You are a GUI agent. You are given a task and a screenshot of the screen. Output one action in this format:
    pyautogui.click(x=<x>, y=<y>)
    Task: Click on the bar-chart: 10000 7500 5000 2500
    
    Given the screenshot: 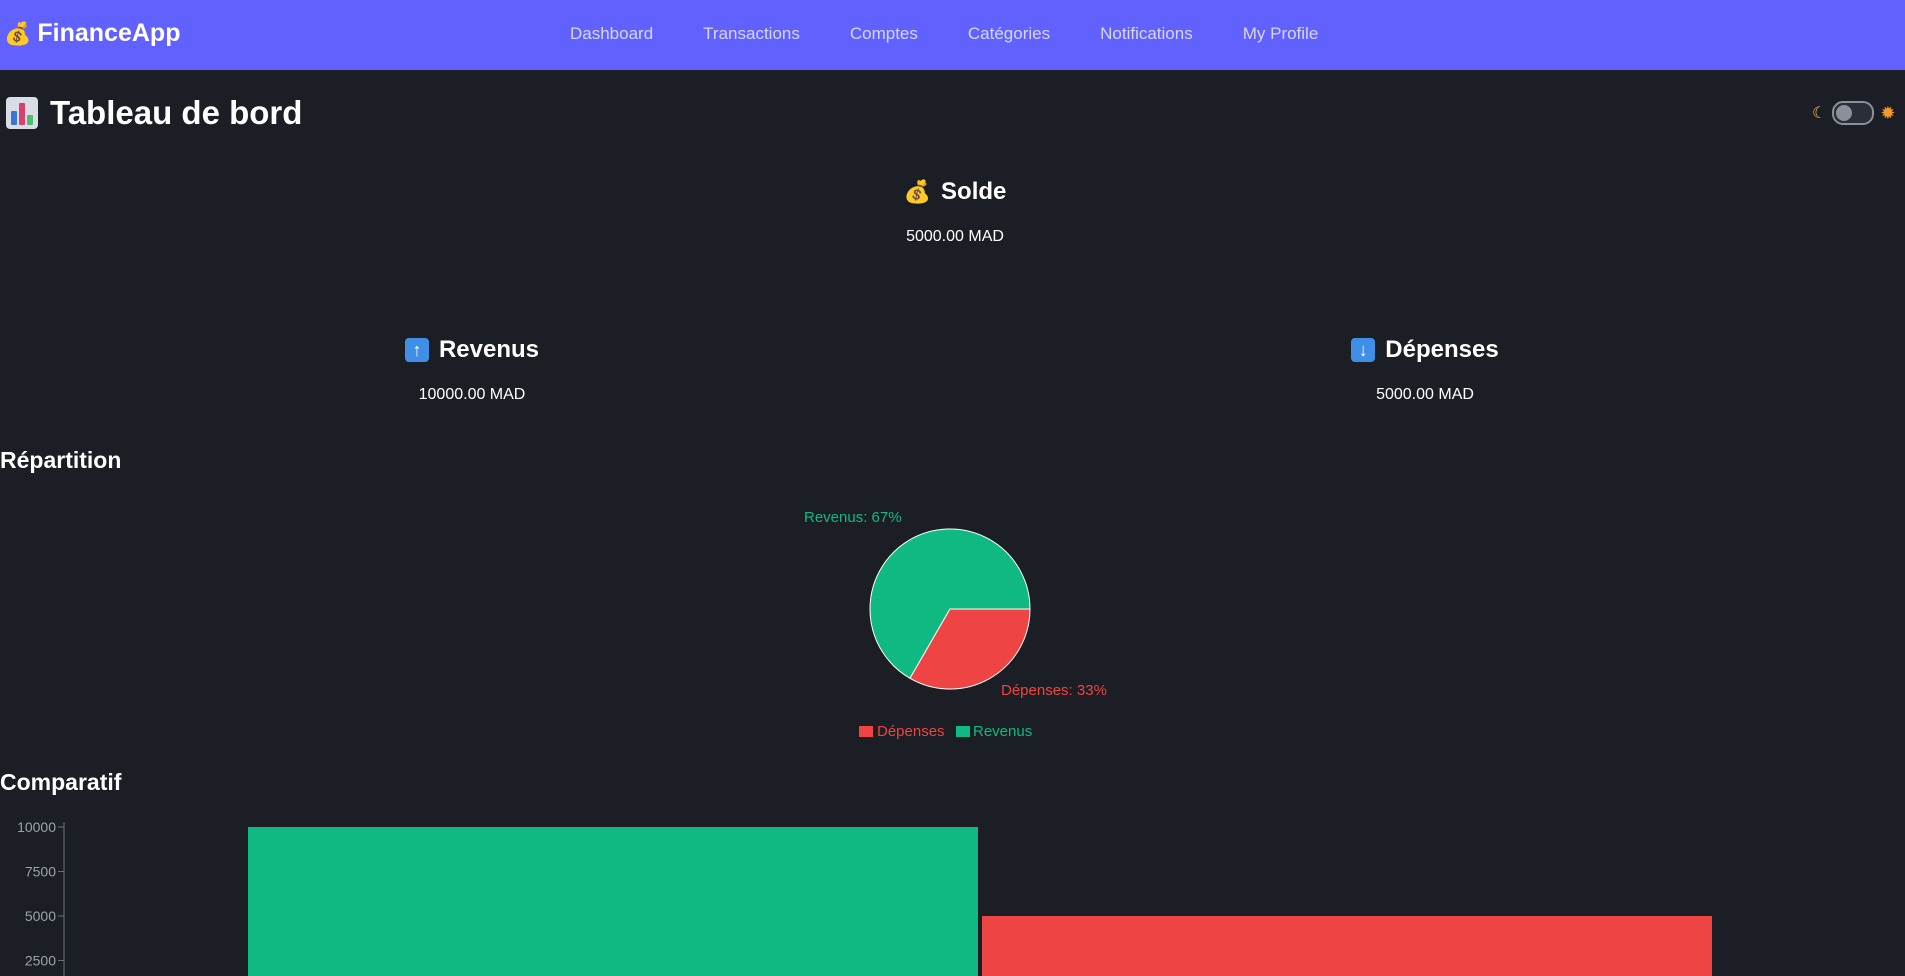 What is the action you would take?
    pyautogui.click(x=864, y=897)
    